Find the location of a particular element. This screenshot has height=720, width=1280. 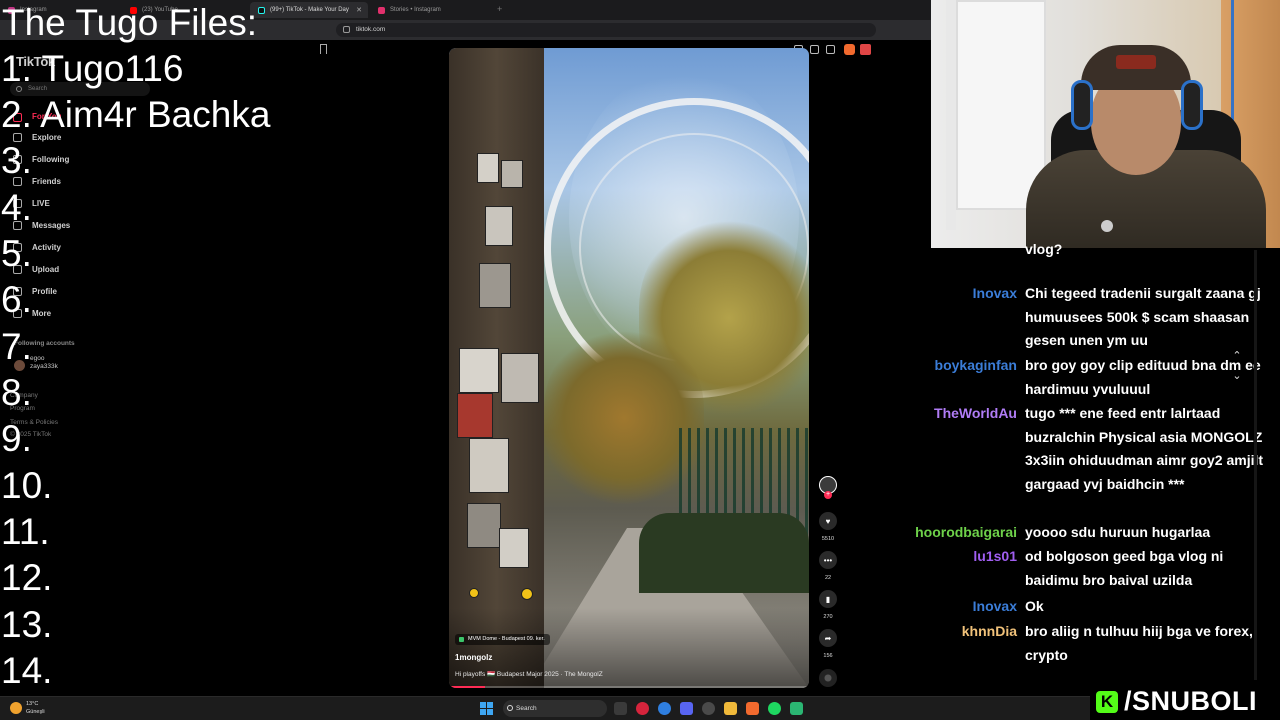

save-button: ▮ is located at coordinates (828, 599).